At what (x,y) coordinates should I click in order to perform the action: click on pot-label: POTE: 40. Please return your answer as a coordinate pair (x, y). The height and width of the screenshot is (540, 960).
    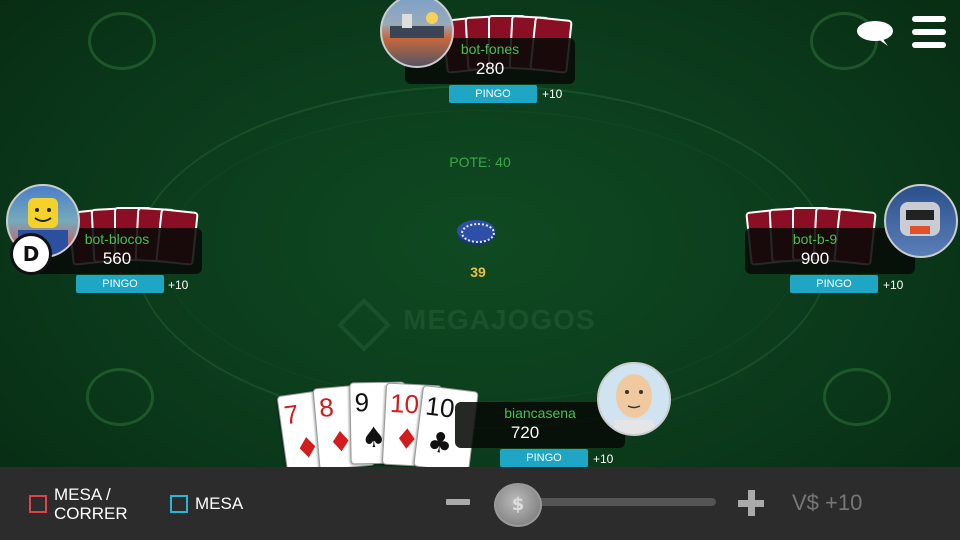
    Looking at the image, I should click on (480, 162).